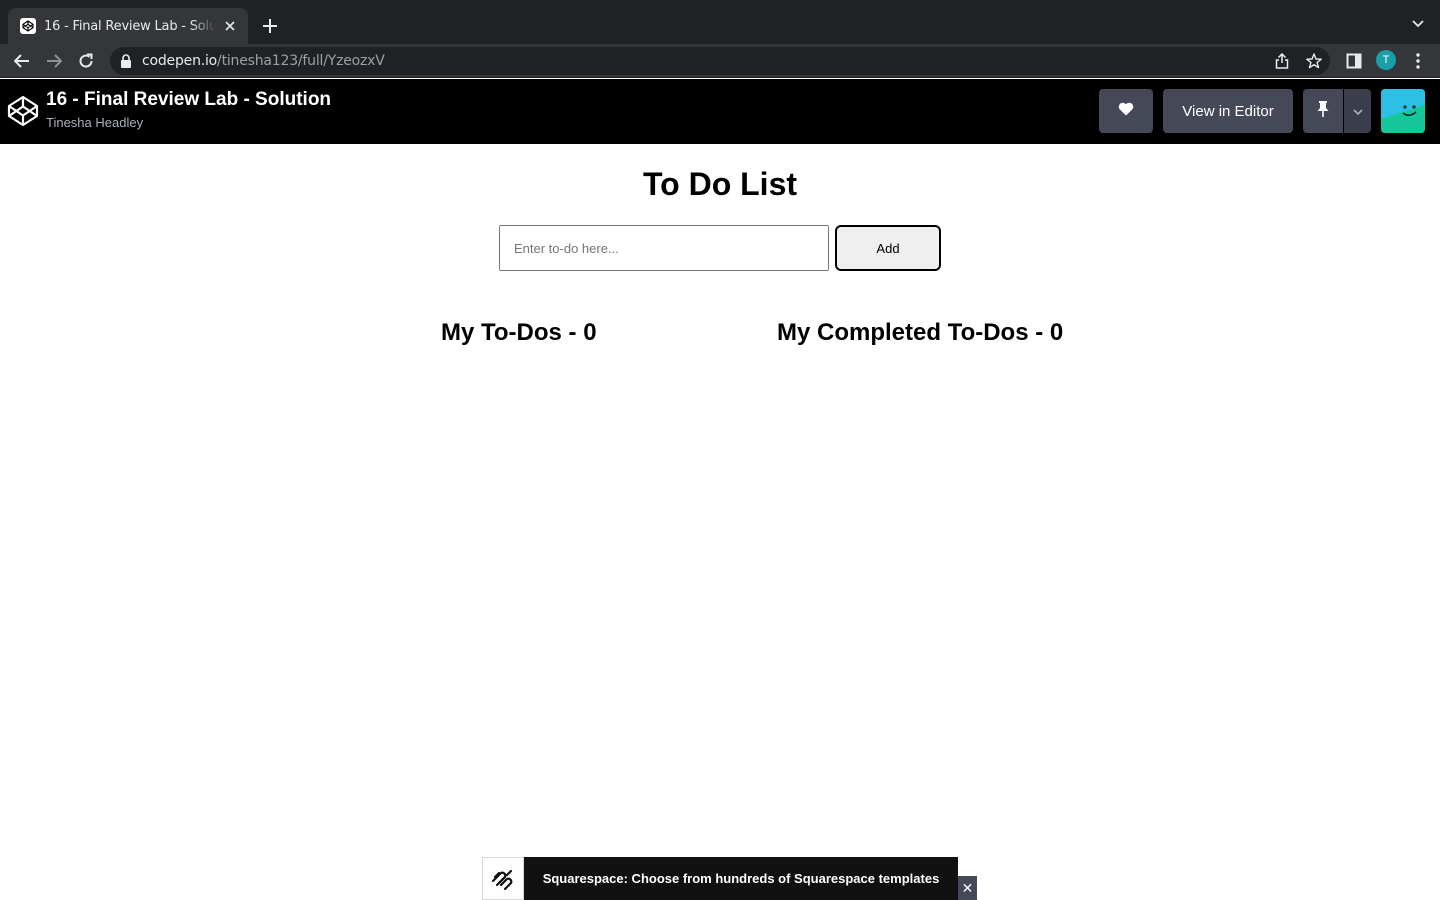 Image resolution: width=1440 pixels, height=900 pixels. I want to click on back-arrow-icon, so click(22, 61).